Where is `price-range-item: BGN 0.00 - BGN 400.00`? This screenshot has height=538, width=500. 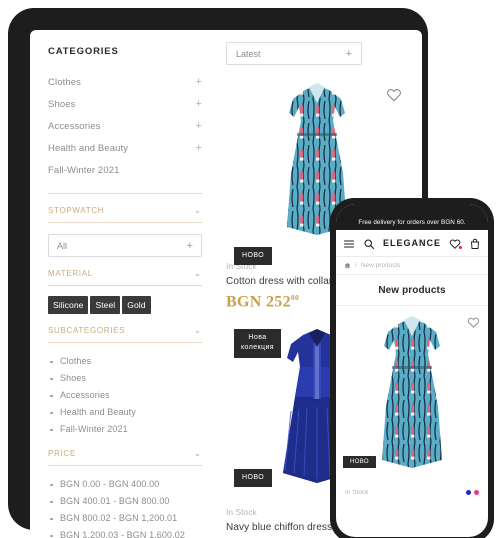
price-range-item: BGN 0.00 - BGN 400.00 is located at coordinates (125, 483).